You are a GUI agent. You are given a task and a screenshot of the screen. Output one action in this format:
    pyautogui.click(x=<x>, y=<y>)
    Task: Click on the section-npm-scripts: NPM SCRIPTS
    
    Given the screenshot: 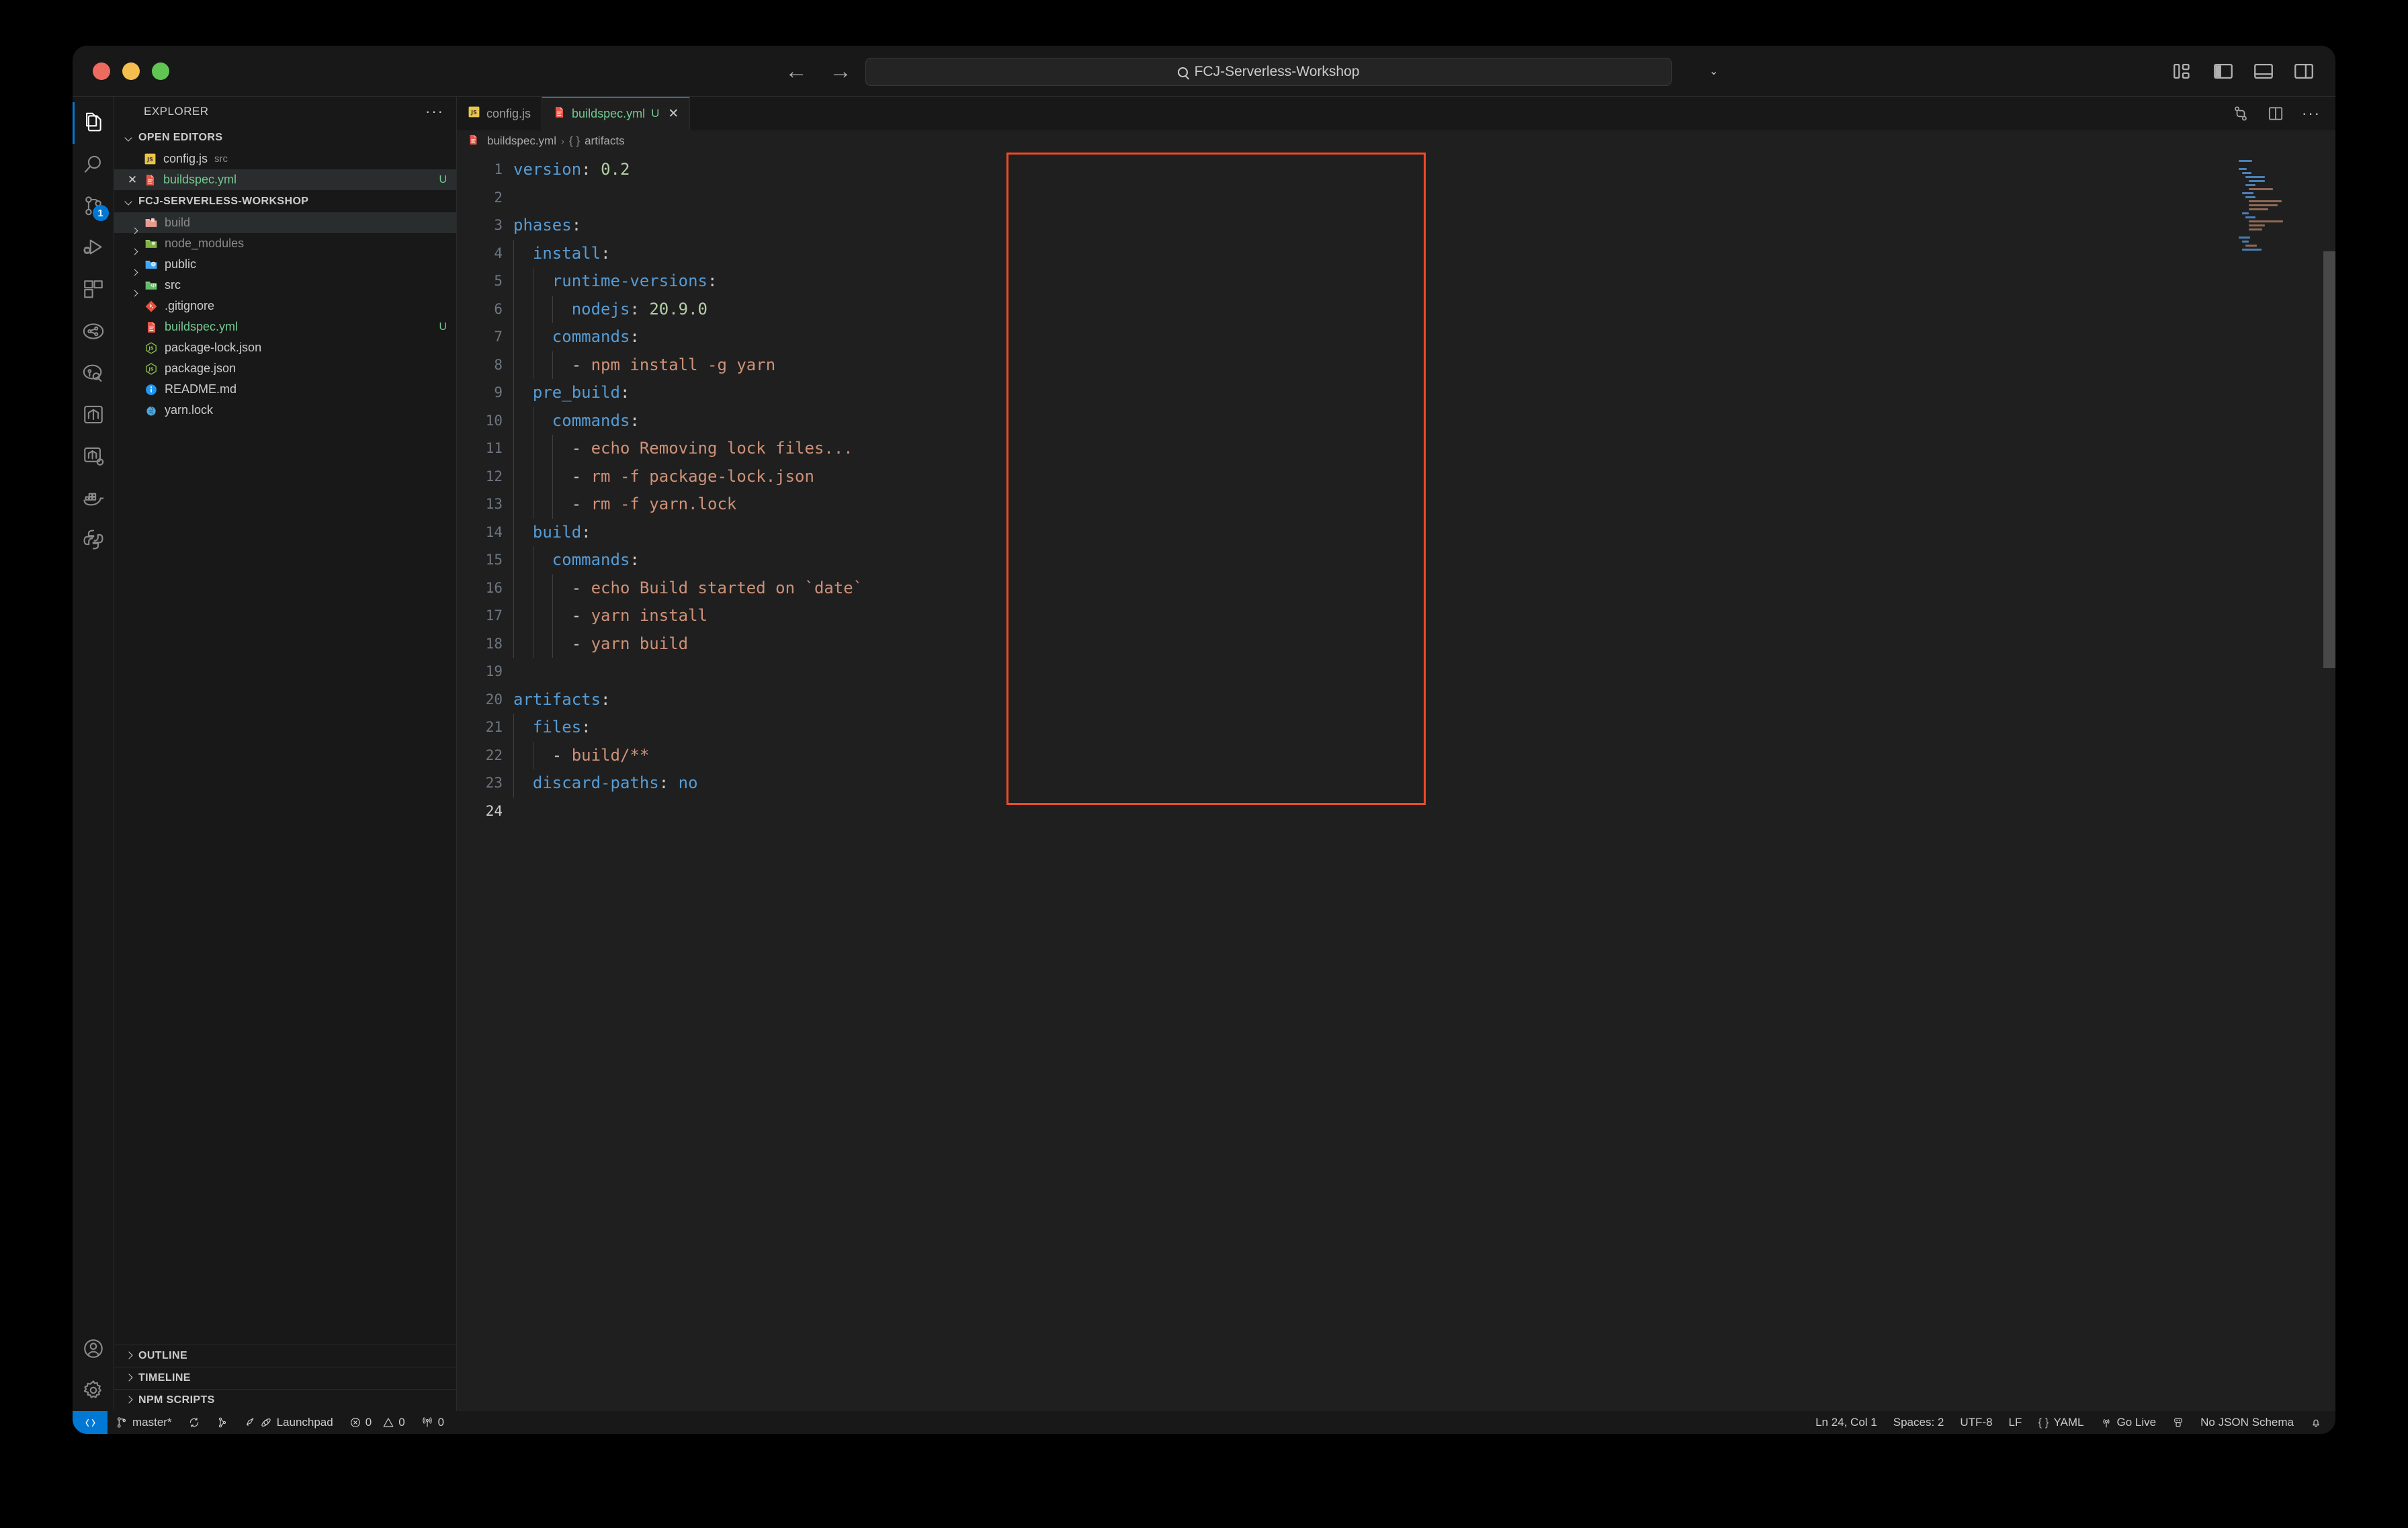 What is the action you would take?
    pyautogui.click(x=285, y=1400)
    